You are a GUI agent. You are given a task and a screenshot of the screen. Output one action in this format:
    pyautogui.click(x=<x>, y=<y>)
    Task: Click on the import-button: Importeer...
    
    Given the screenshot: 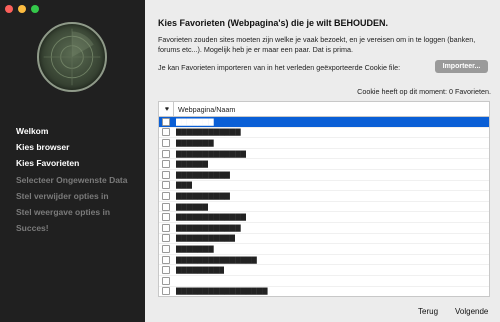 What is the action you would take?
    pyautogui.click(x=461, y=66)
    